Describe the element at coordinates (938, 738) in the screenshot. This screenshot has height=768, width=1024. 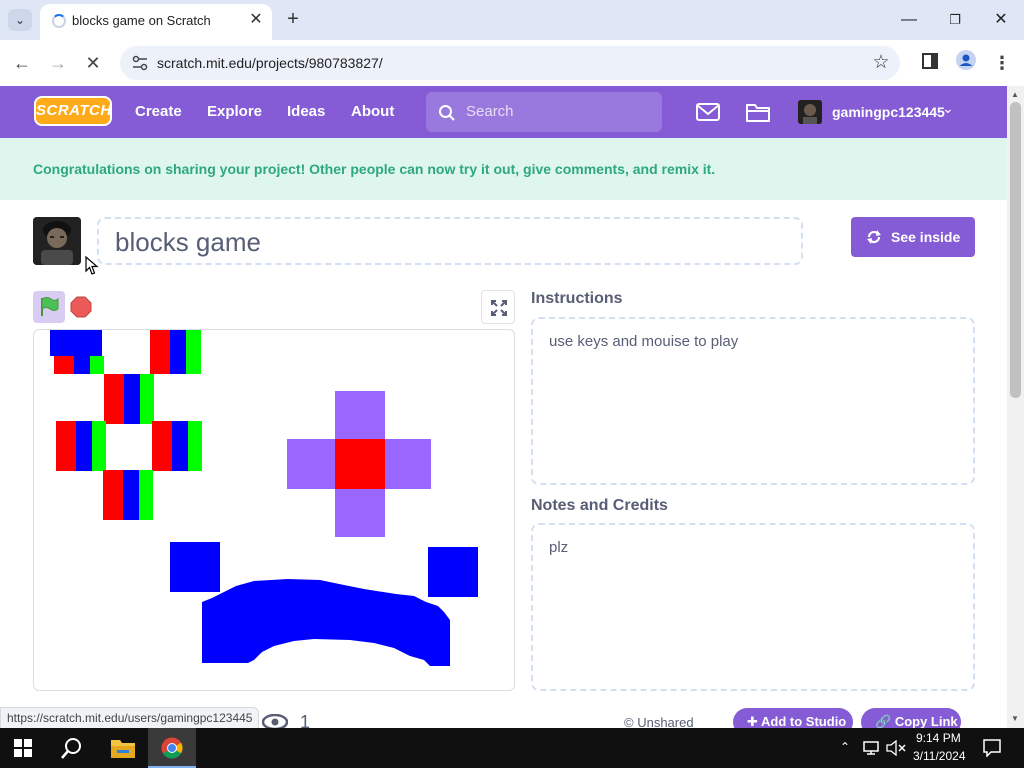
I see `clock-time: 9:14 PM` at that location.